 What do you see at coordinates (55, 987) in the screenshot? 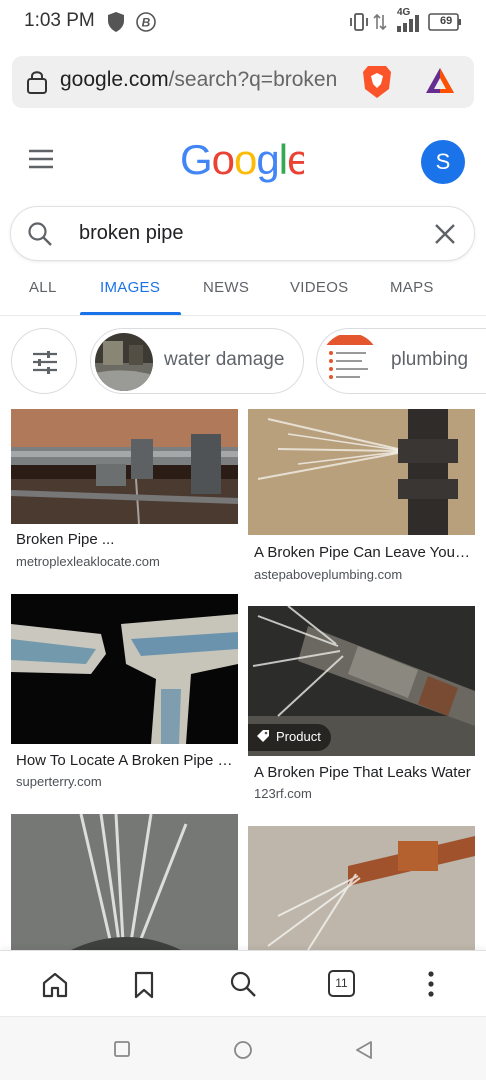
I see `home-icon` at bounding box center [55, 987].